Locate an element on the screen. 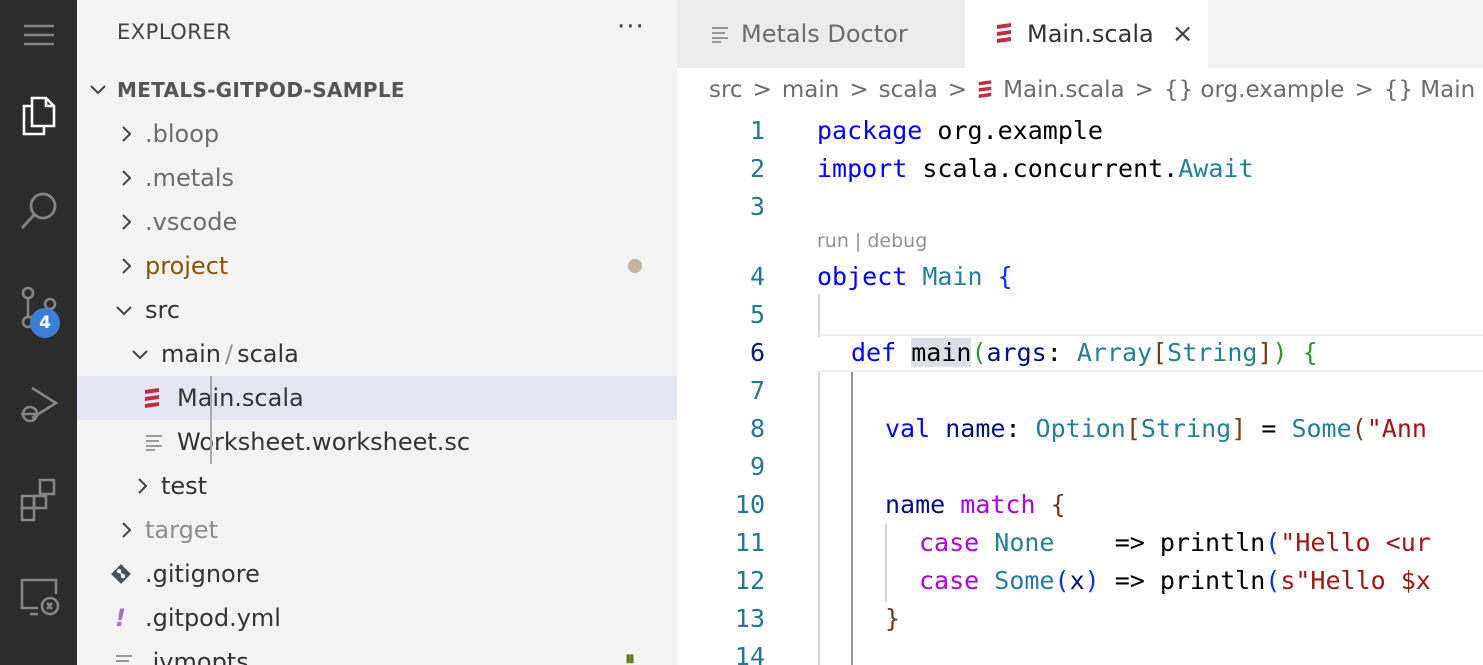  extensions-icon is located at coordinates (38, 499).